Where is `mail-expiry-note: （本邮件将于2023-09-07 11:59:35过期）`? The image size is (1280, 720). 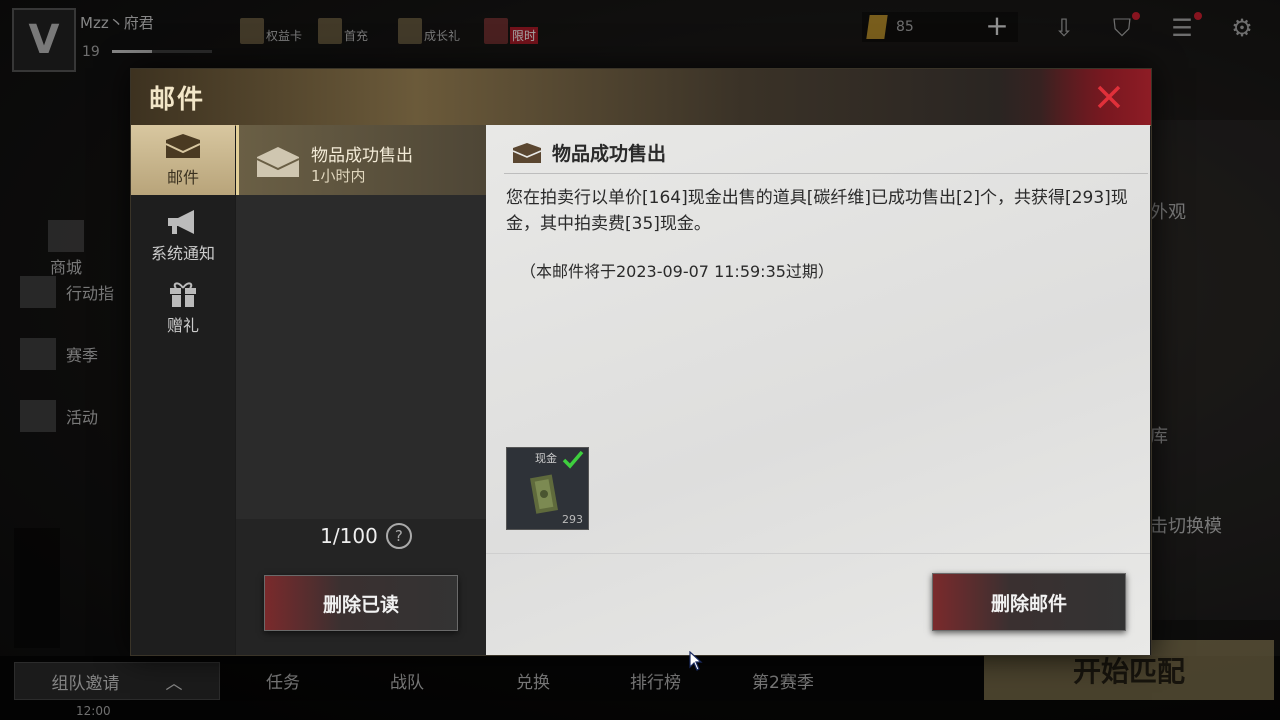 mail-expiry-note: （本邮件将于2023-09-07 11:59:35过期） is located at coordinates (677, 271).